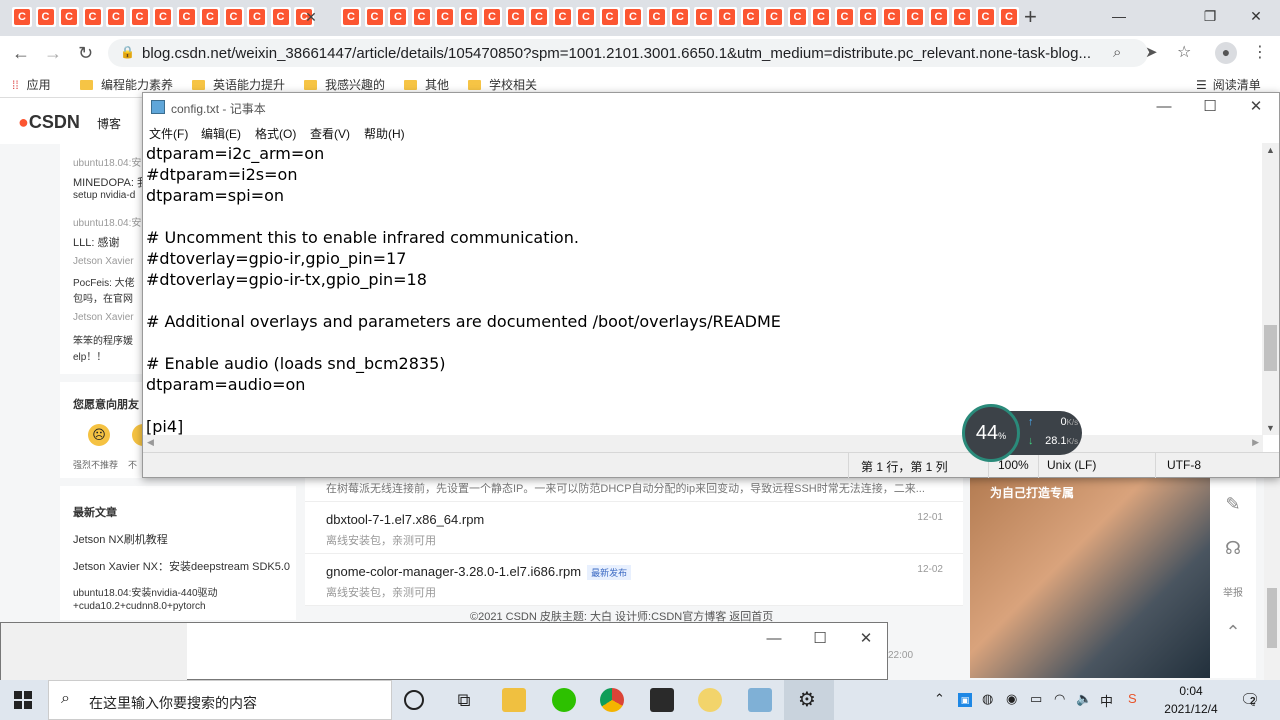 This screenshot has width=1280, height=720. What do you see at coordinates (405, 519) in the screenshot?
I see `article-title: dbxtool-7-1.el7.x86_64.rpm` at bounding box center [405, 519].